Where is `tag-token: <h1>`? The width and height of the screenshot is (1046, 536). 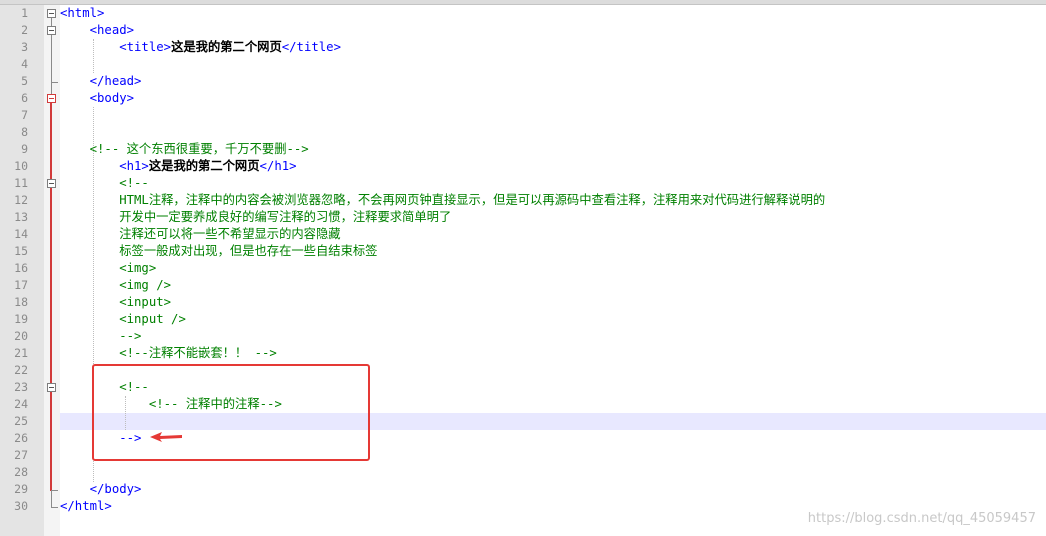 tag-token: <h1> is located at coordinates (104, 166).